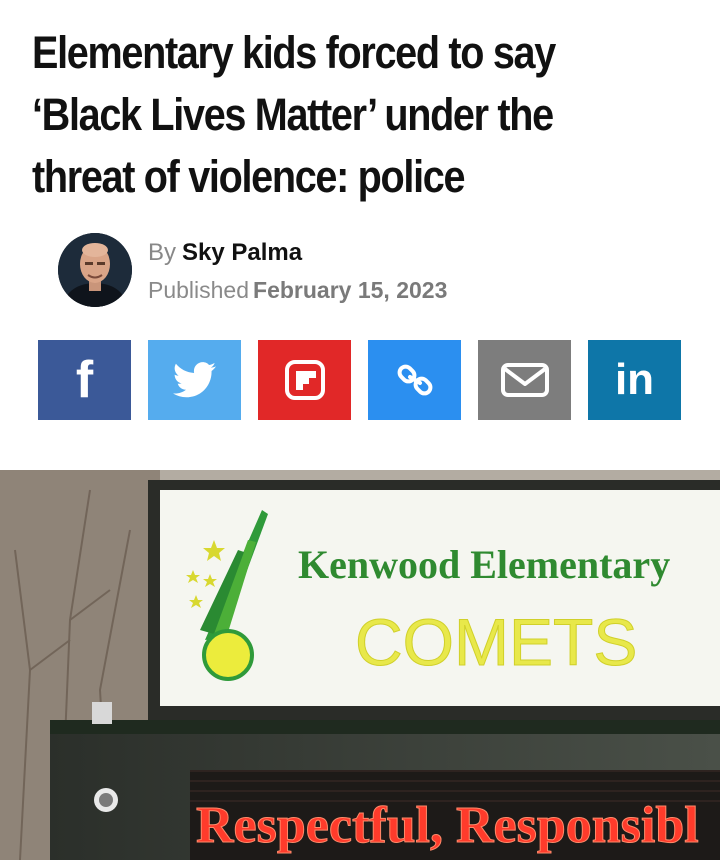 The height and width of the screenshot is (860, 720). I want to click on headline-line-2: ‘Black Lives Matter’ under the, so click(293, 114).